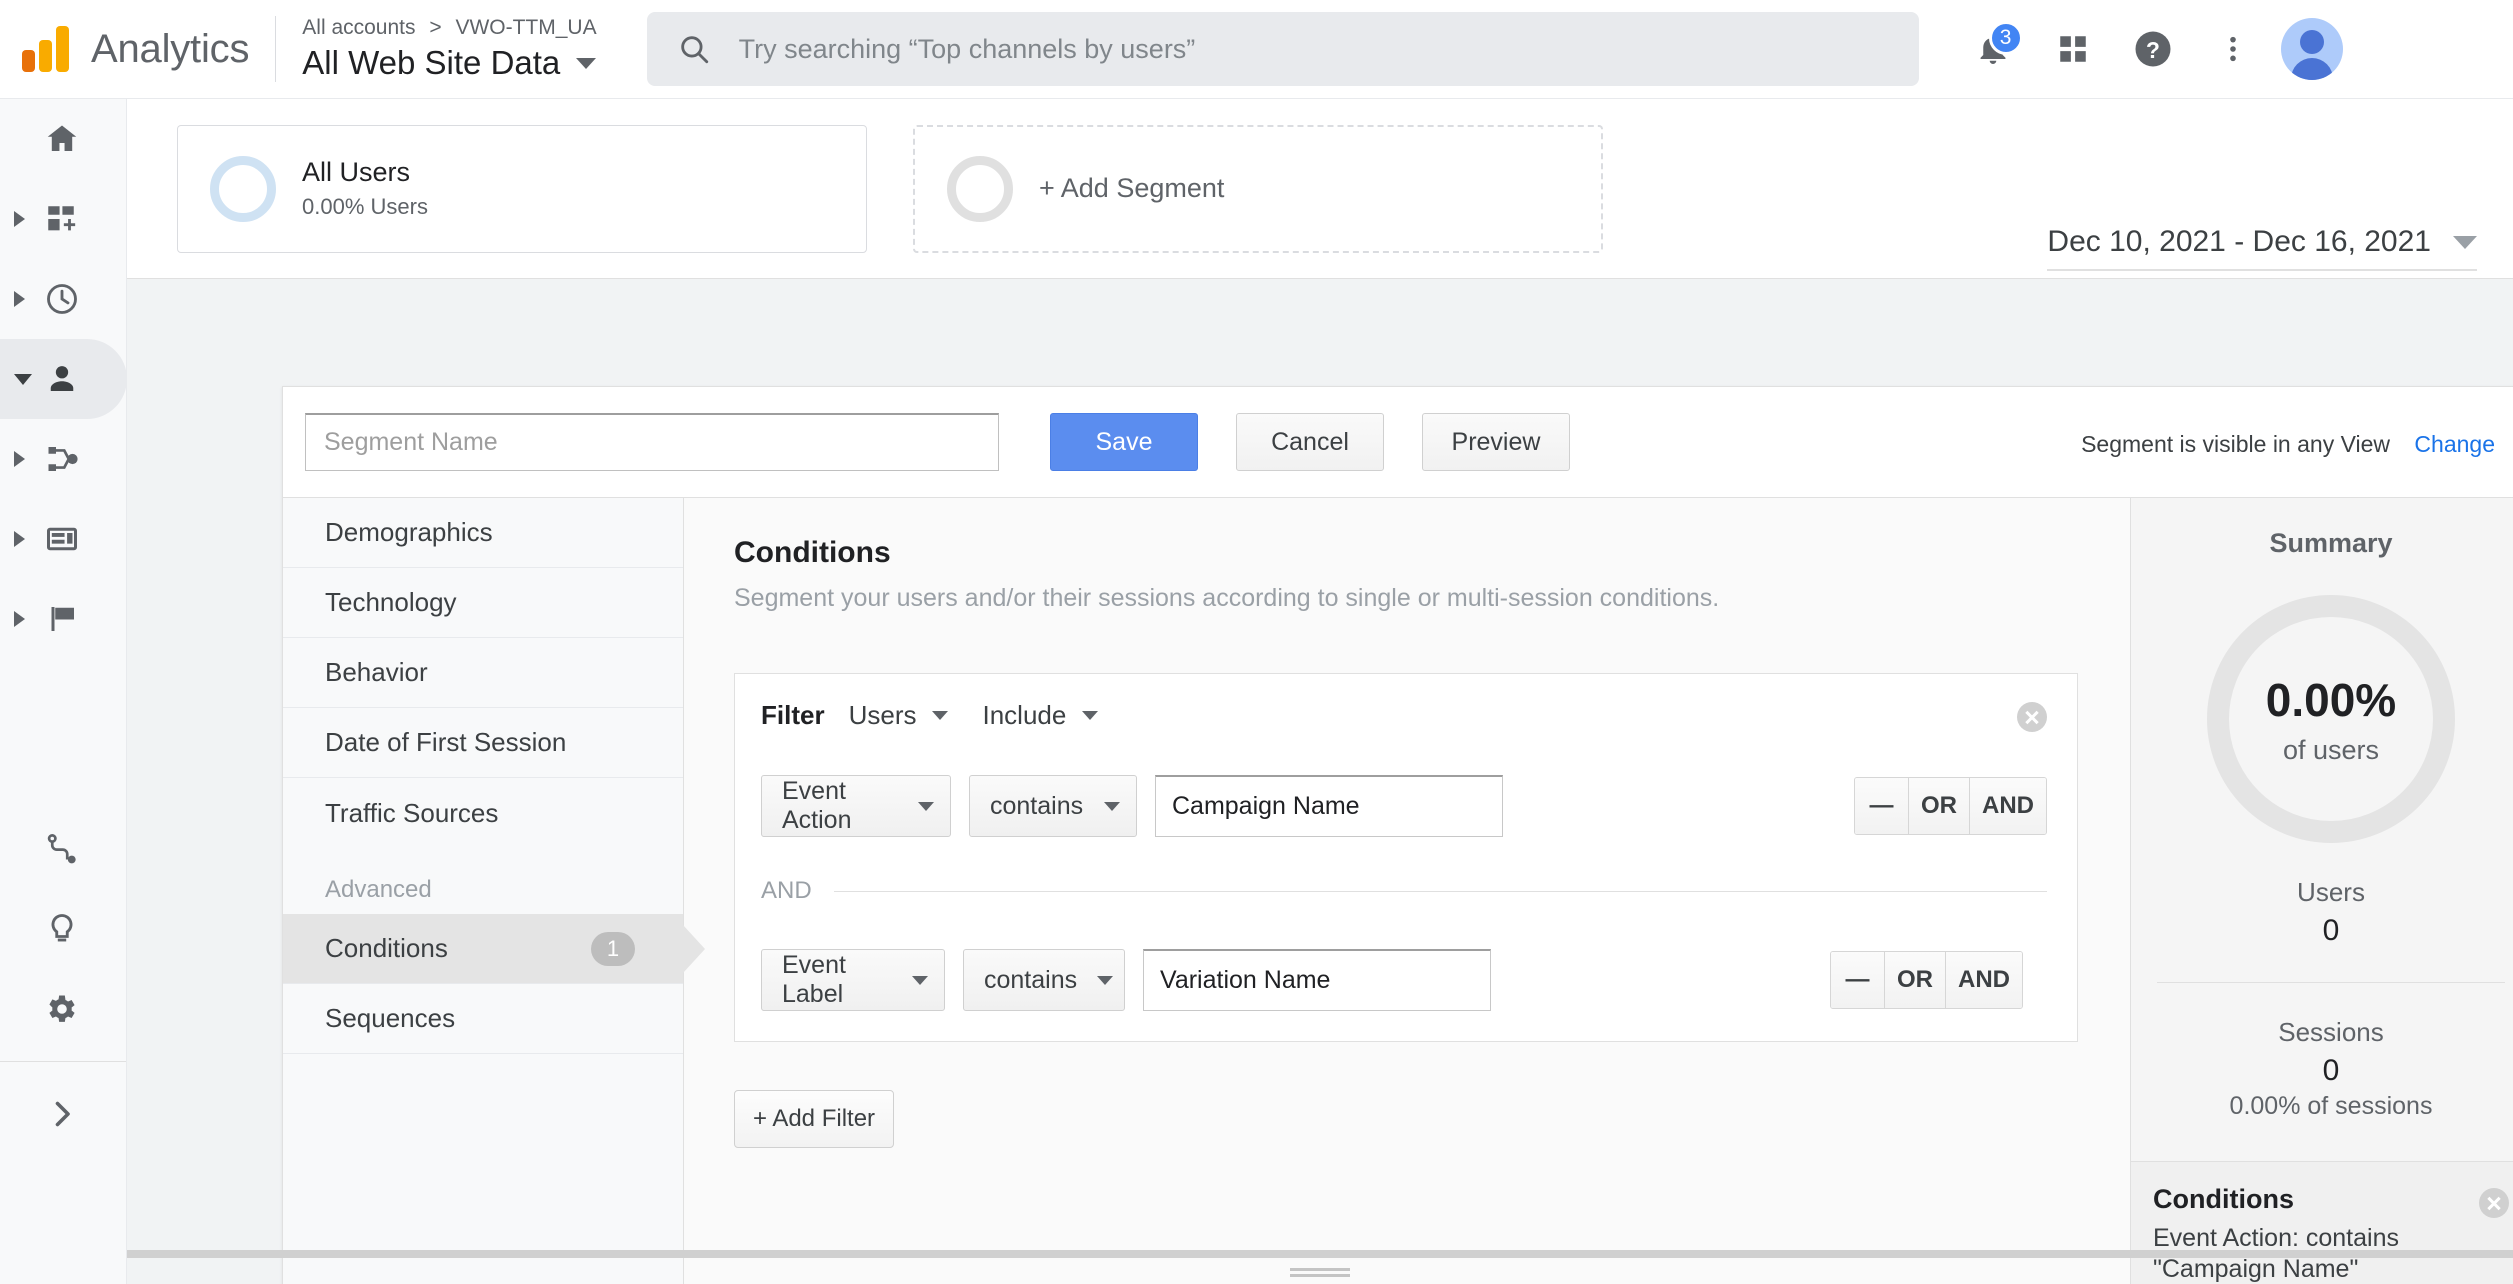 The width and height of the screenshot is (2513, 1284). What do you see at coordinates (63, 459) in the screenshot?
I see `sidebar-item-acquisition` at bounding box center [63, 459].